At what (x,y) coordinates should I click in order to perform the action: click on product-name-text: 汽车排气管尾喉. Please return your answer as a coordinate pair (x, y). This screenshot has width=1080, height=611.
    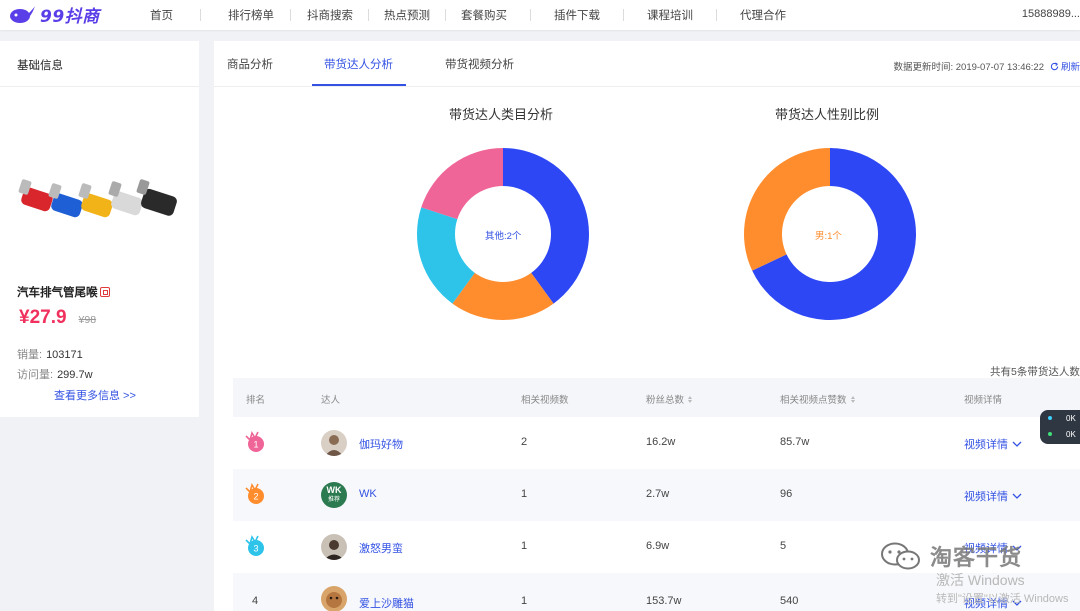
    Looking at the image, I should click on (57, 293).